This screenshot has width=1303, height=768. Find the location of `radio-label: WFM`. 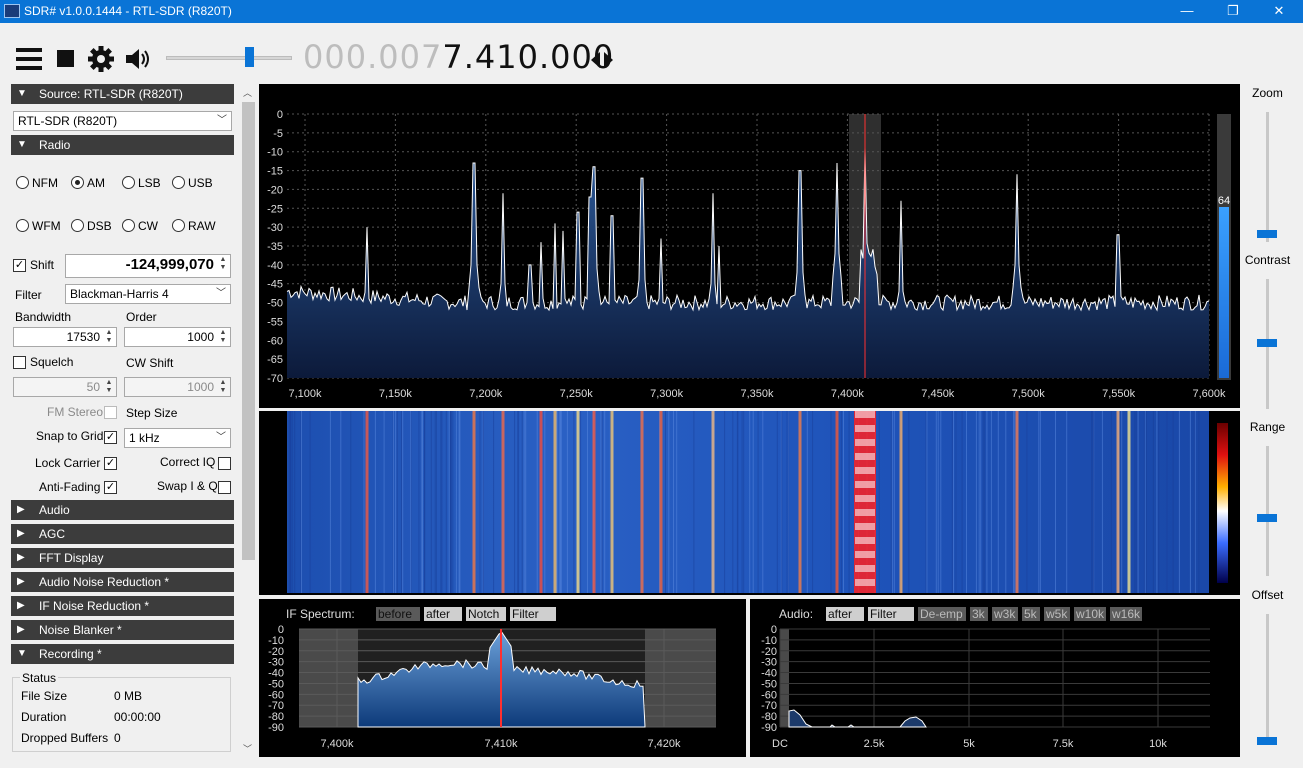

radio-label: WFM is located at coordinates (46, 226).